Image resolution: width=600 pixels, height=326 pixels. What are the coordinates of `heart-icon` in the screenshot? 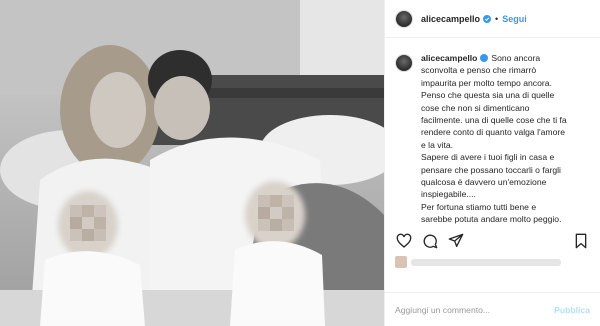 It's located at (404, 240).